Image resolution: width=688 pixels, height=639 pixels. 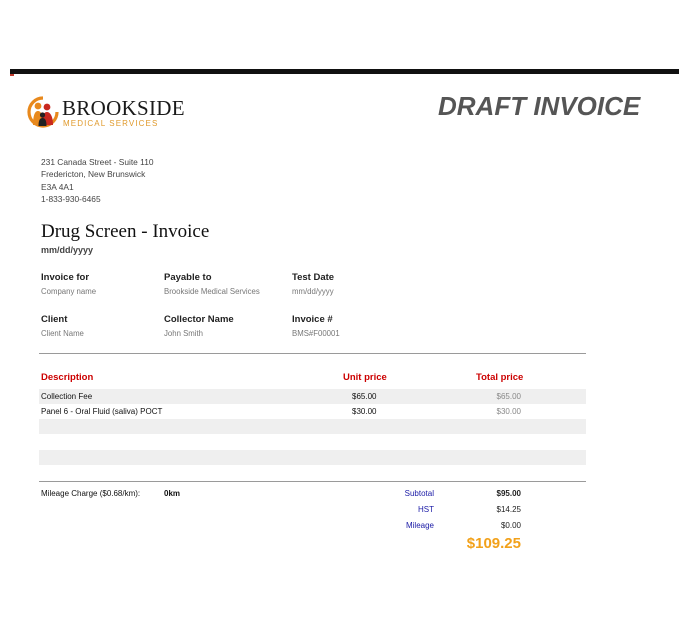 What do you see at coordinates (199, 319) in the screenshot?
I see `collector-name-label: Collector Name` at bounding box center [199, 319].